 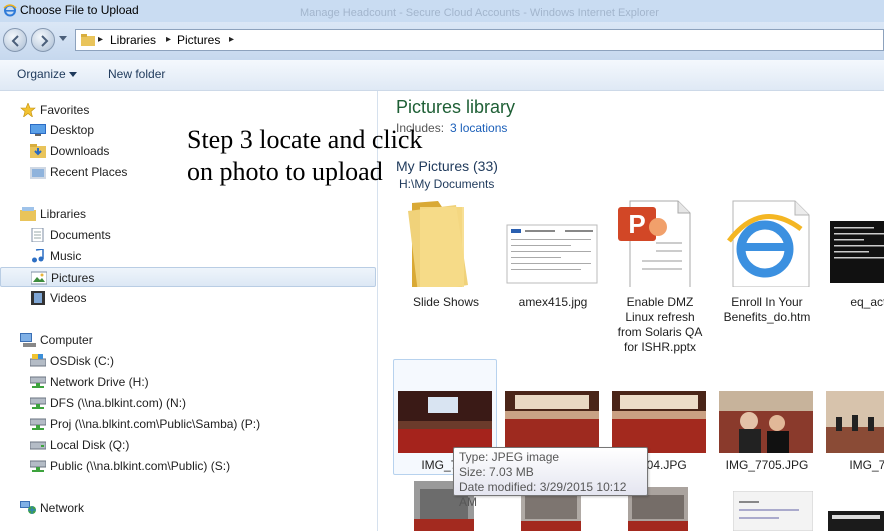 I want to click on svg-text: P, so click(x=636, y=224).